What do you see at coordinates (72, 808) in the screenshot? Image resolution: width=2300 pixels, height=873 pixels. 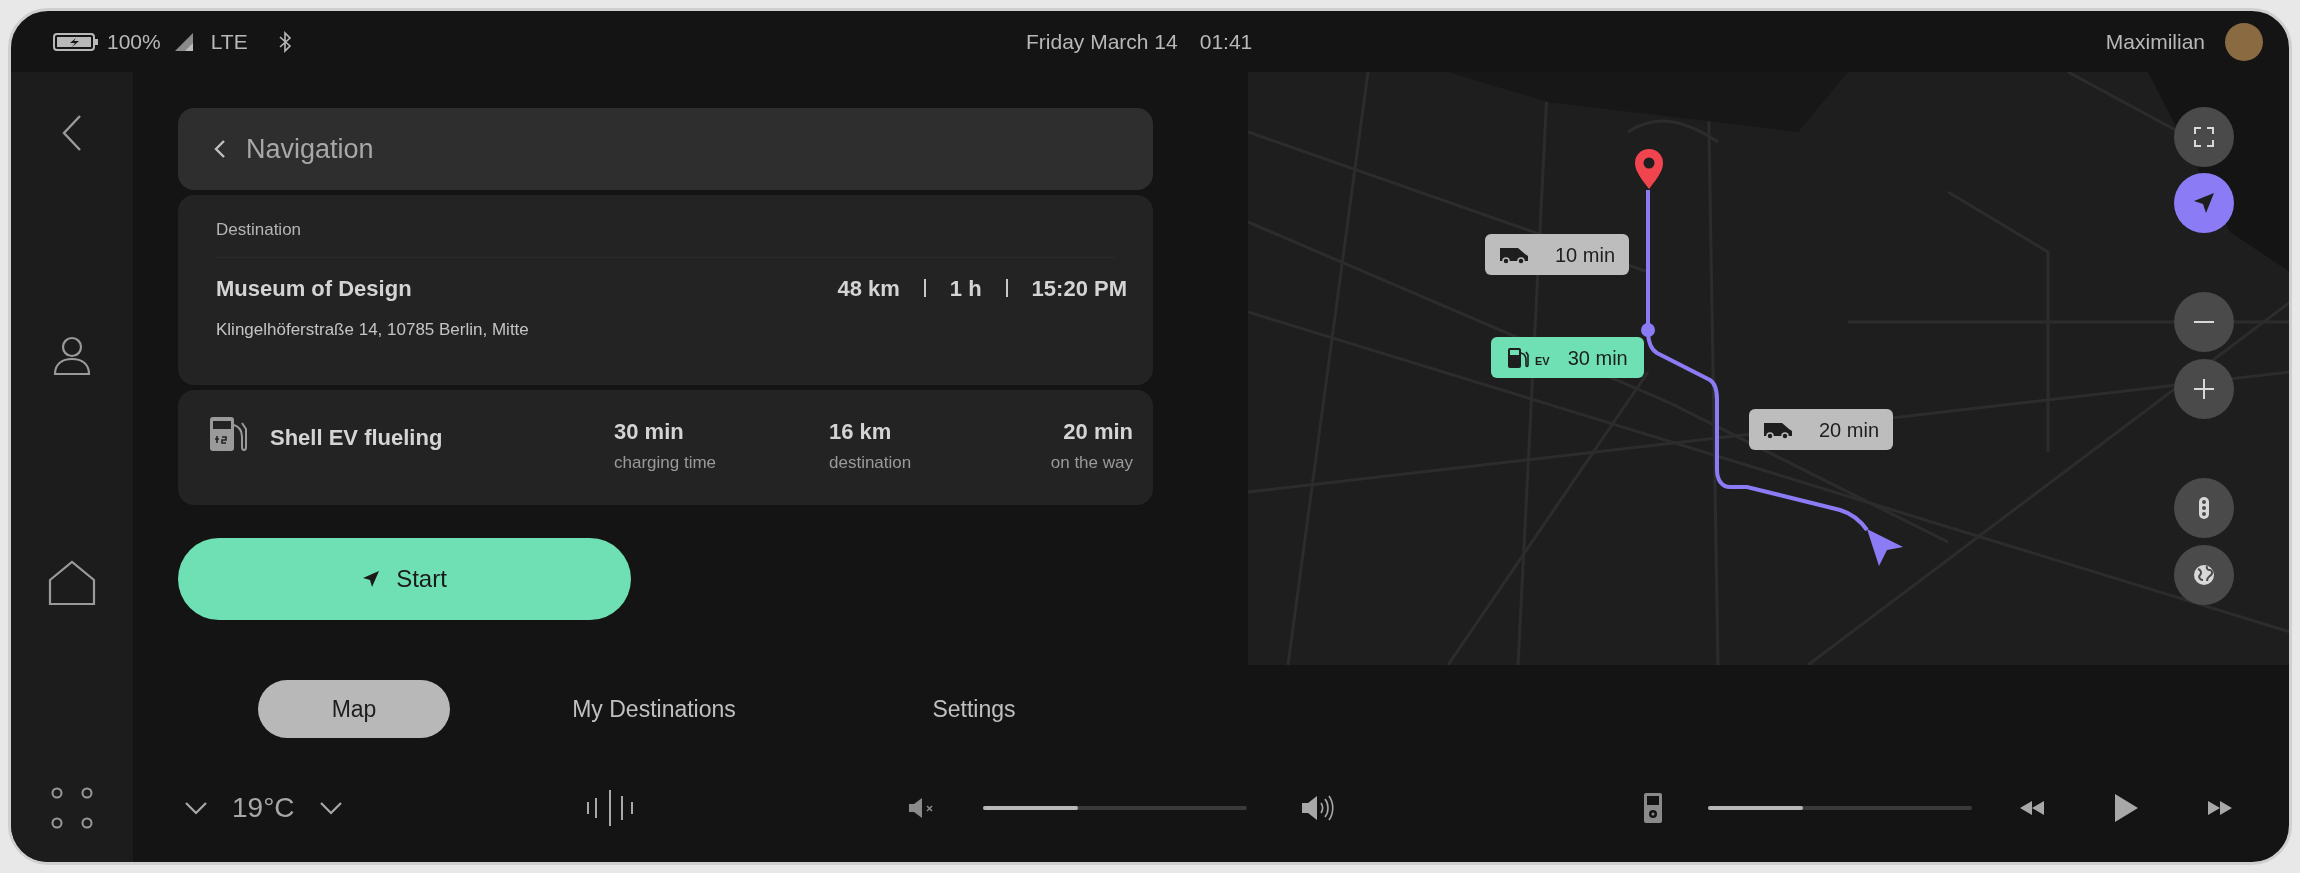 I see `apps-grid-icon` at bounding box center [72, 808].